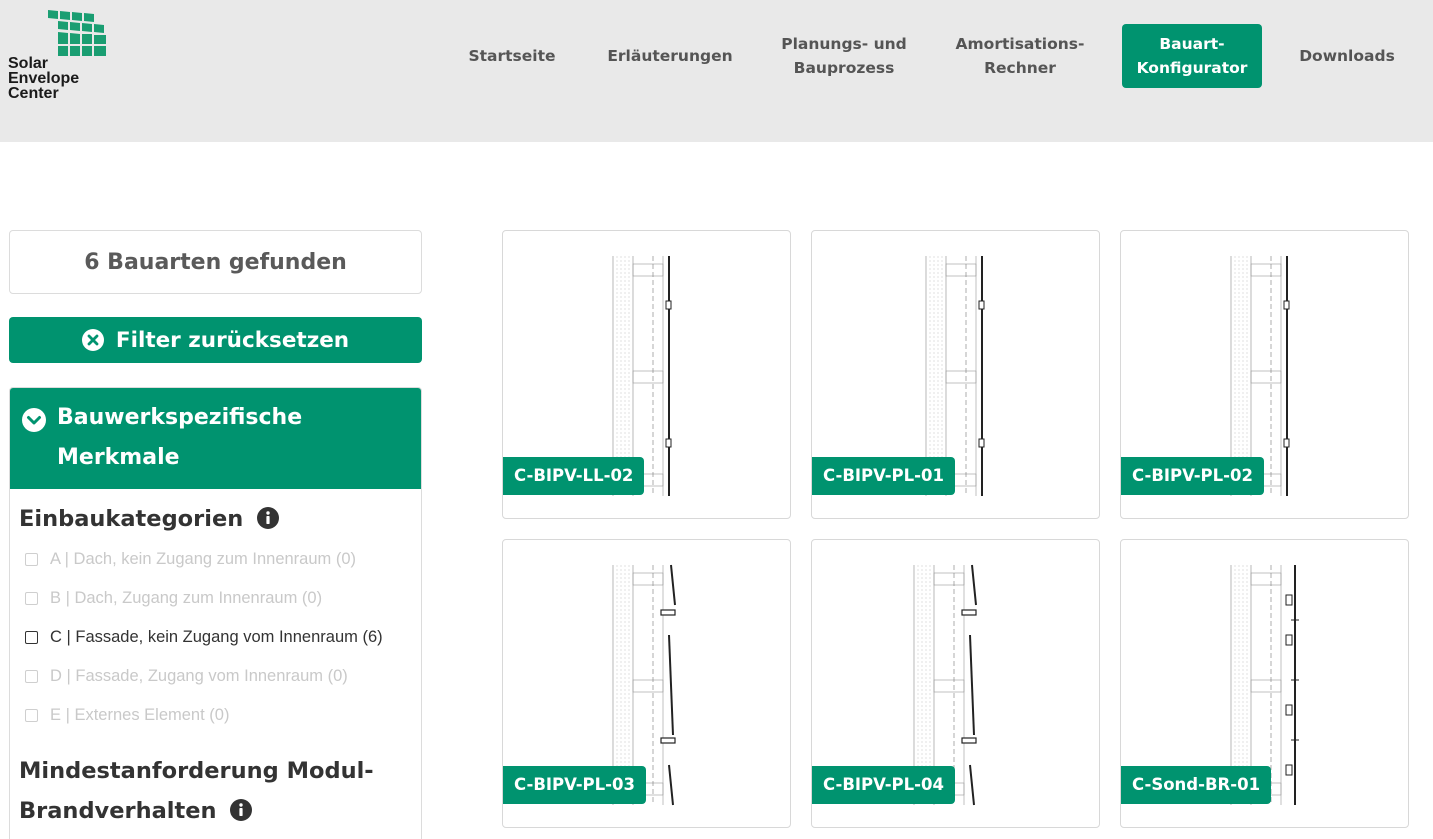 Image resolution: width=1433 pixels, height=839 pixels. I want to click on nav-downloads: Downloads, so click(1347, 56).